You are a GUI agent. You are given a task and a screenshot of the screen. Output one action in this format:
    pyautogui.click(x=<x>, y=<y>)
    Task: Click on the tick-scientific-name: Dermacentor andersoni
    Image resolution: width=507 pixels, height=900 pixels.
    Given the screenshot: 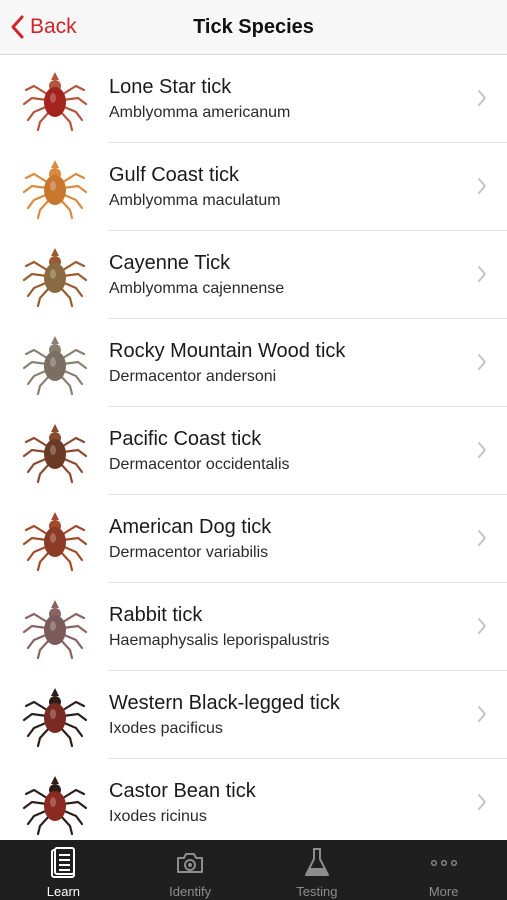 What is the action you would take?
    pyautogui.click(x=193, y=376)
    